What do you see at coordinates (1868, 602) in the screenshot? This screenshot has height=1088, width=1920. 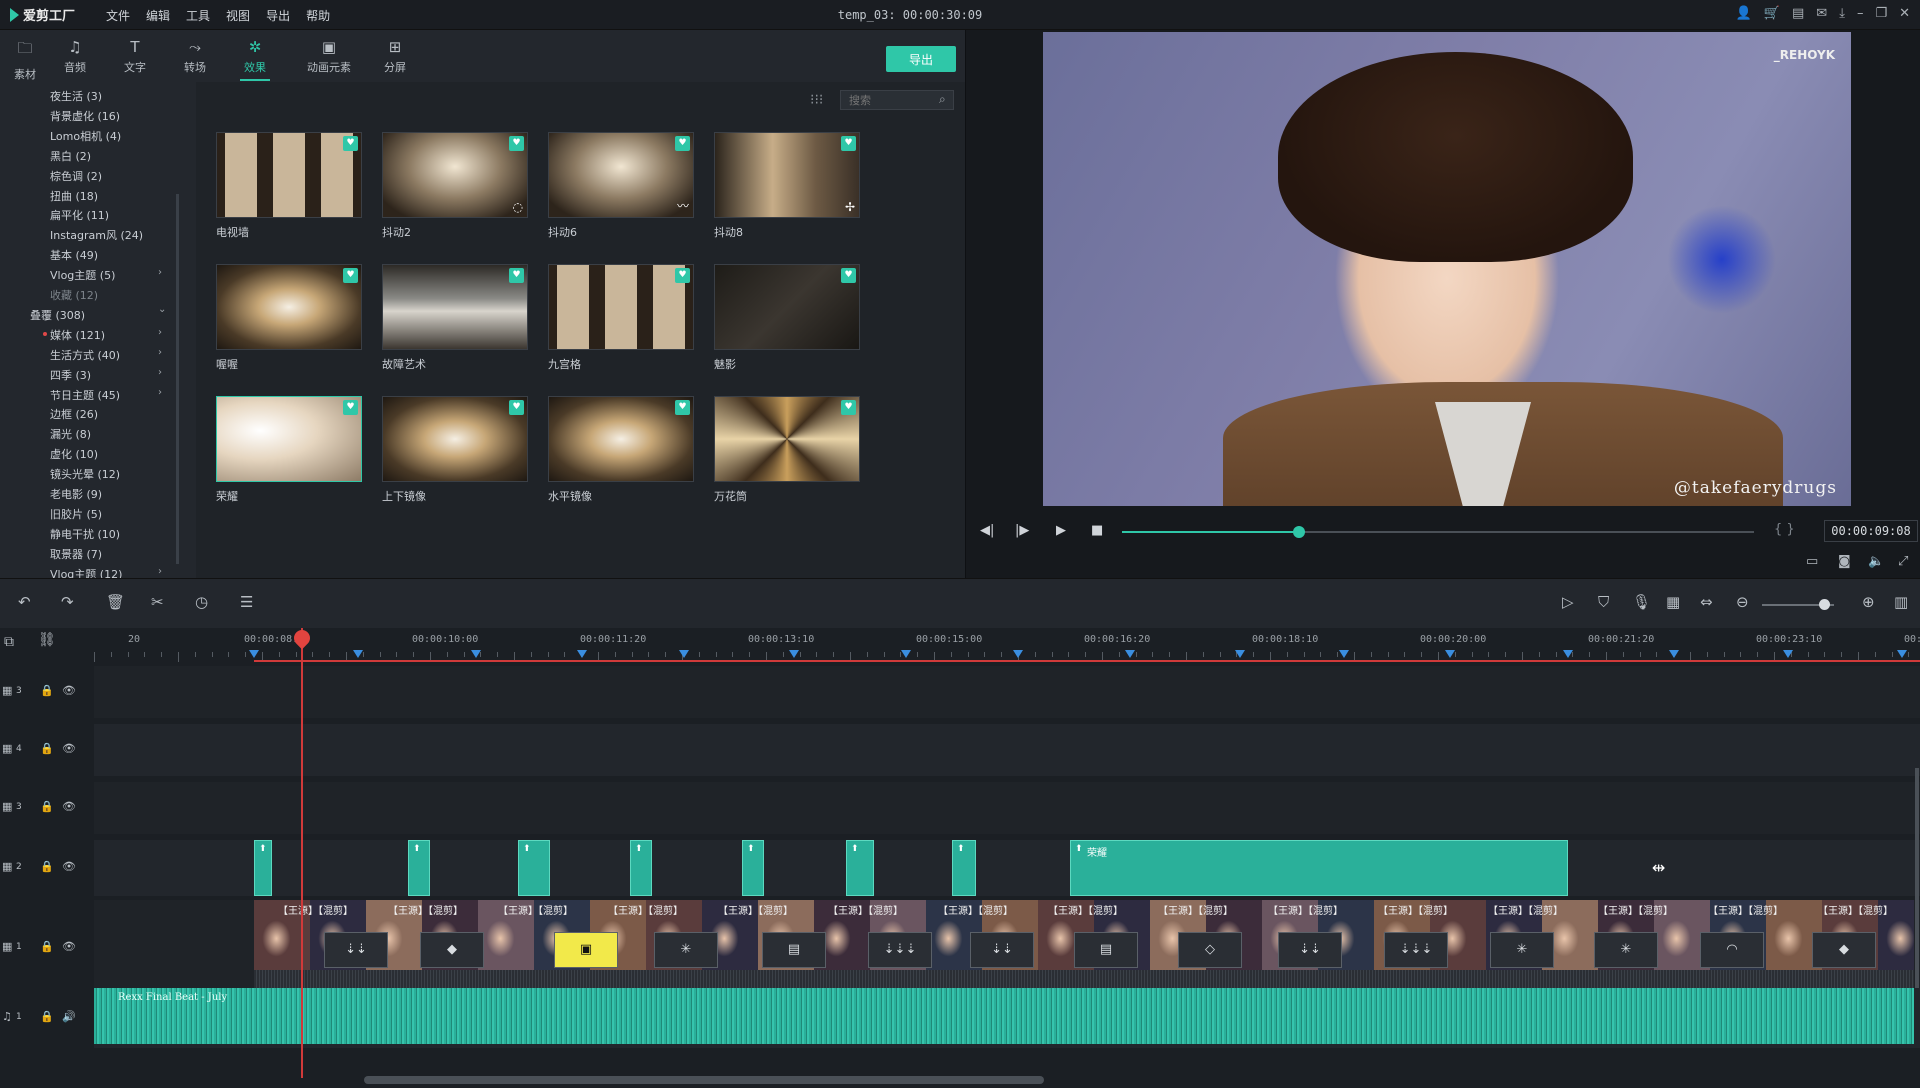 I see `zoom-in-icon: ⊕` at bounding box center [1868, 602].